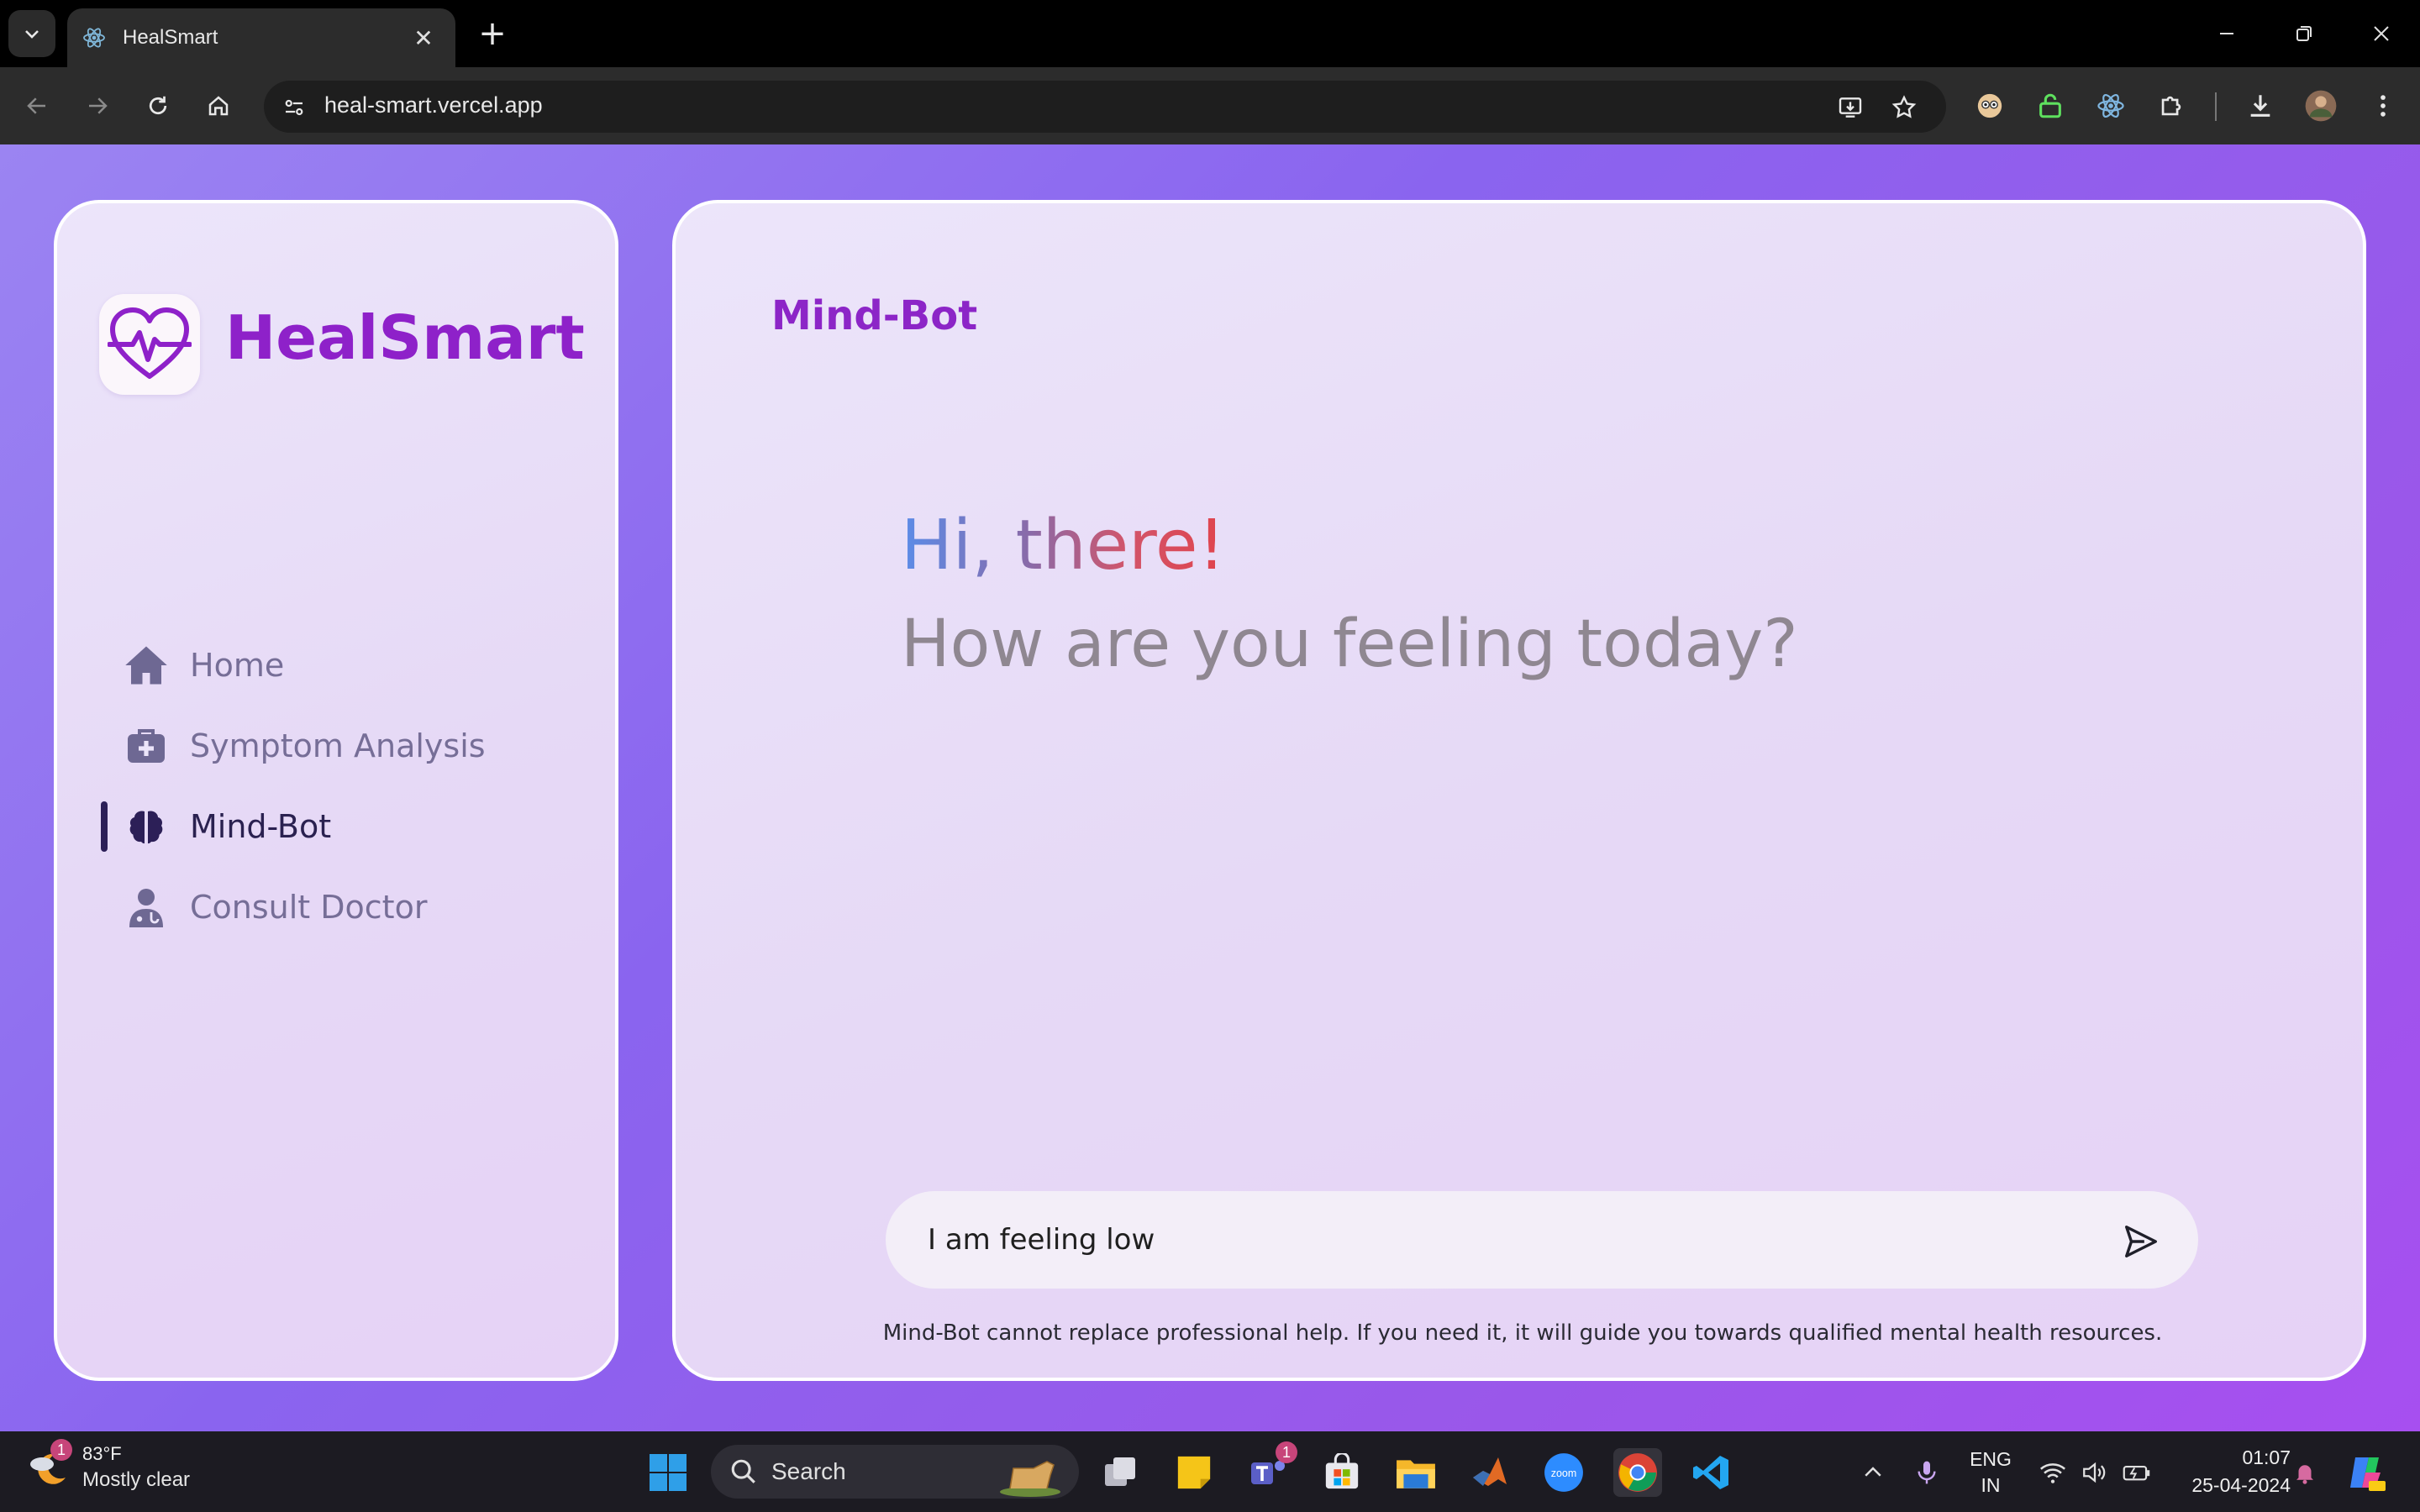  What do you see at coordinates (1416, 1472) in the screenshot?
I see `file-explorer-icon` at bounding box center [1416, 1472].